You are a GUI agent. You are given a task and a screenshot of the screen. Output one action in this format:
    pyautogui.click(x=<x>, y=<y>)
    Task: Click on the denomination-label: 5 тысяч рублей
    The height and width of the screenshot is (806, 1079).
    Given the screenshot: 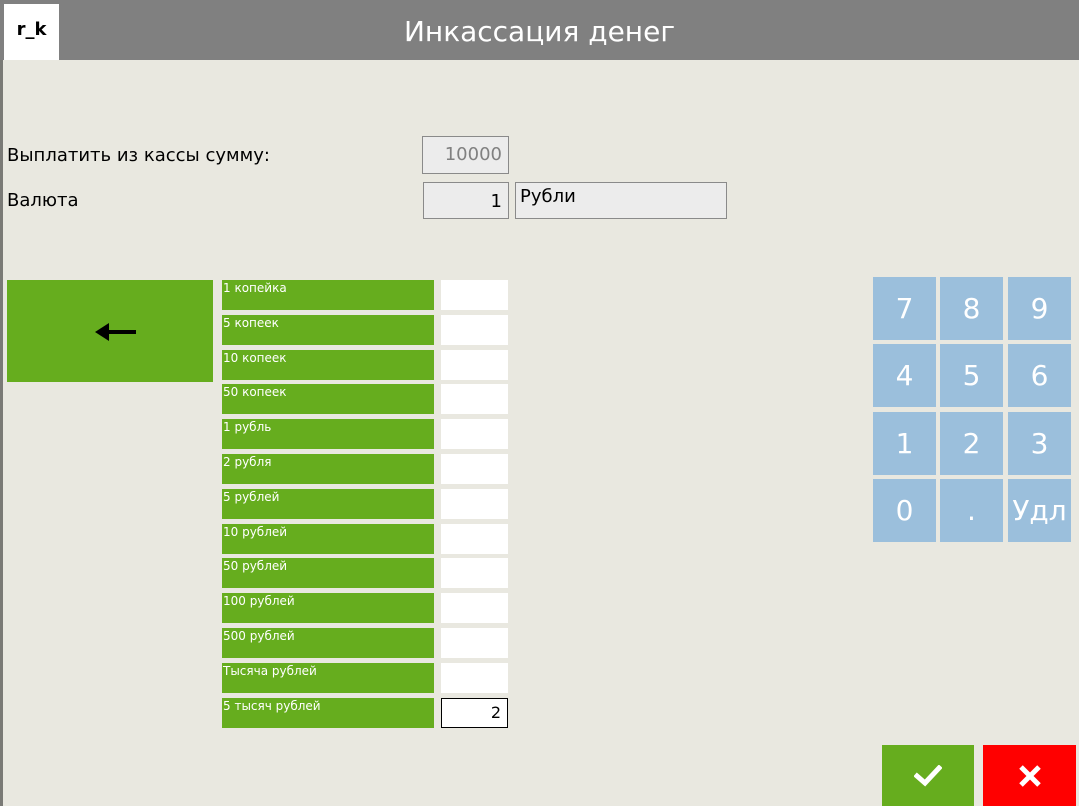 What is the action you would take?
    pyautogui.click(x=328, y=713)
    